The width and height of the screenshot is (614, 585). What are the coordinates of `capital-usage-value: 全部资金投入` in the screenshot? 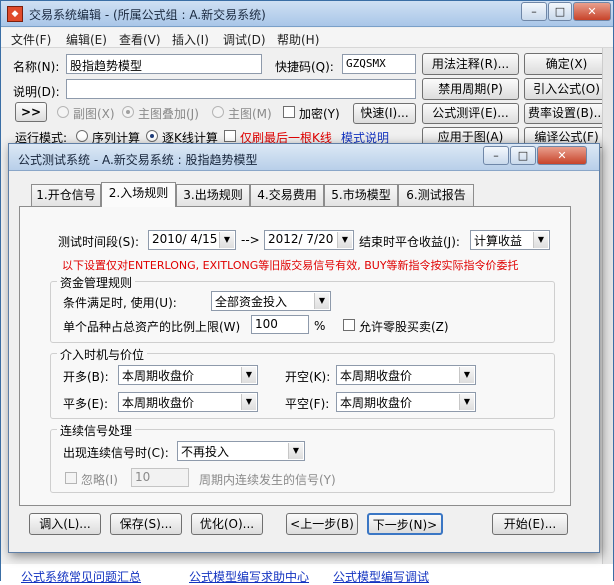 It's located at (251, 302).